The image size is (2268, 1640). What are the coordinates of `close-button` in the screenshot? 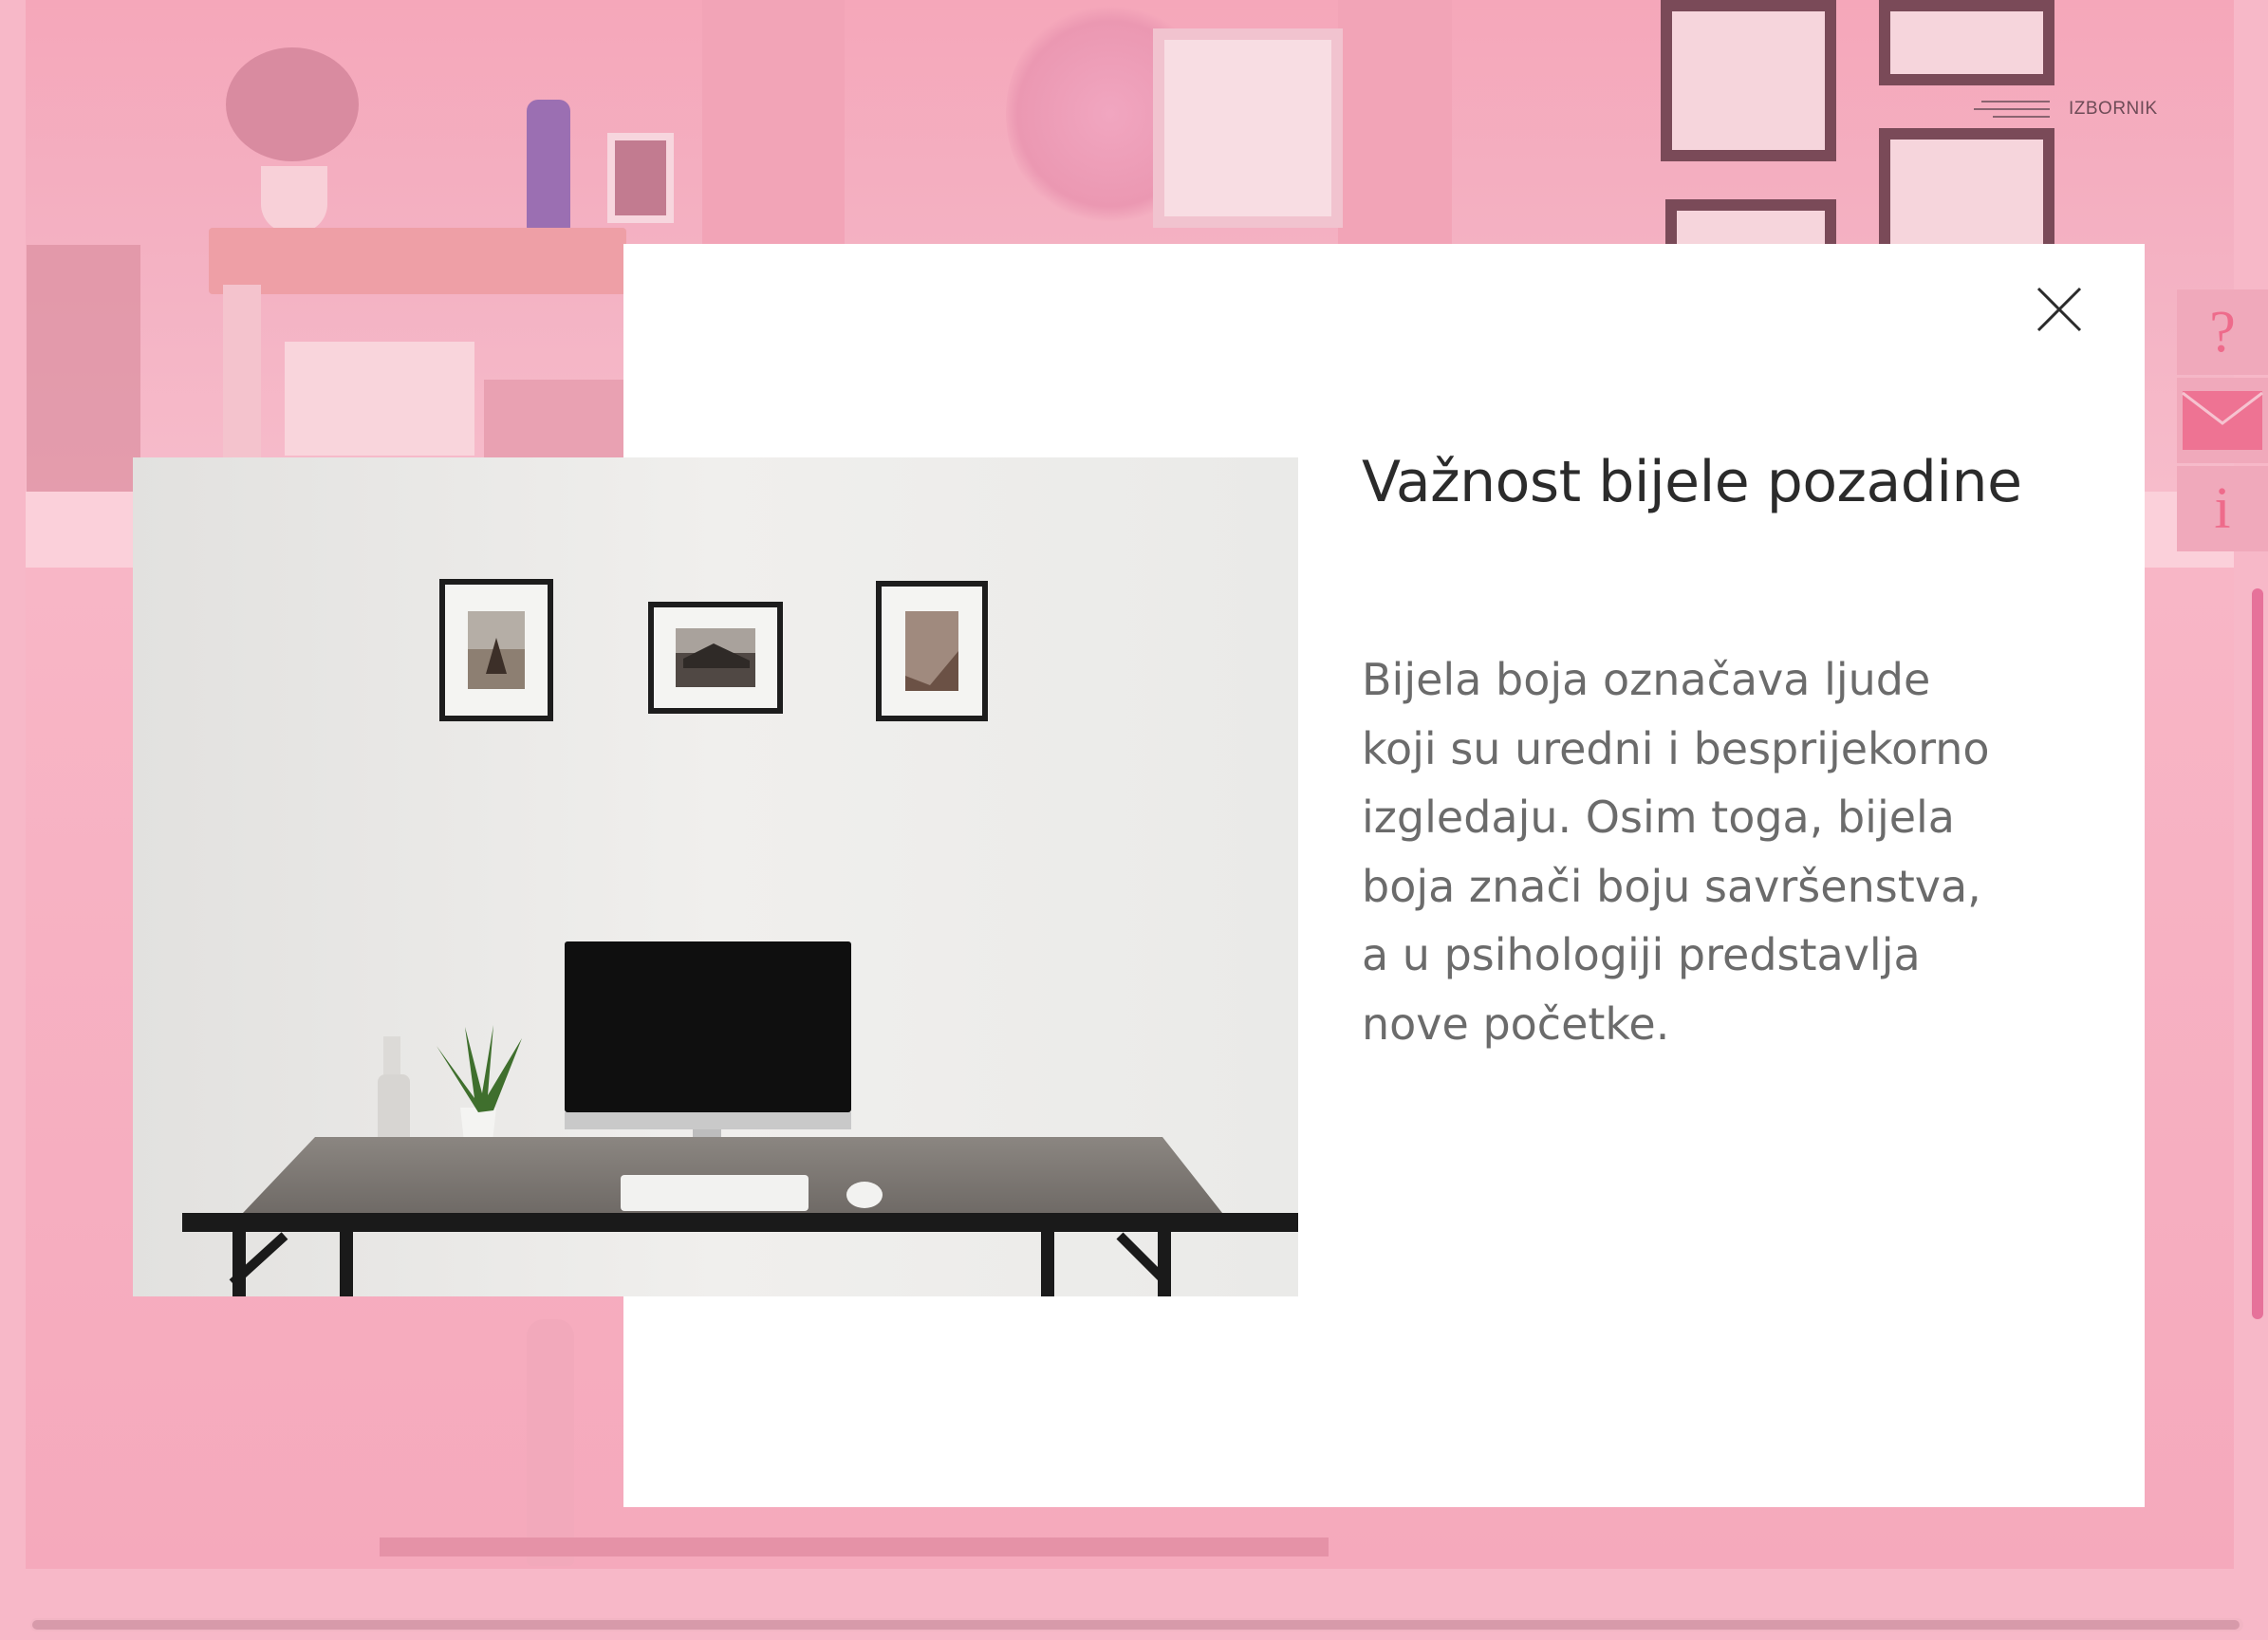 It's located at (2059, 312).